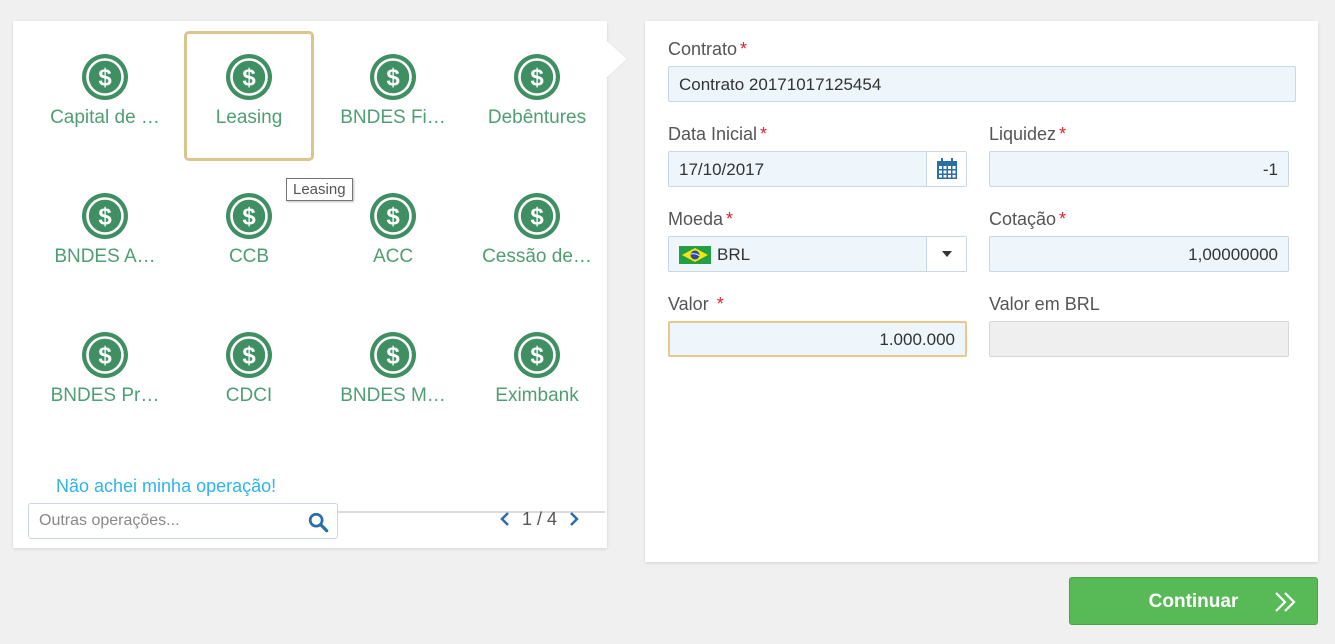 The height and width of the screenshot is (644, 1335). I want to click on calendar-button, so click(946, 169).